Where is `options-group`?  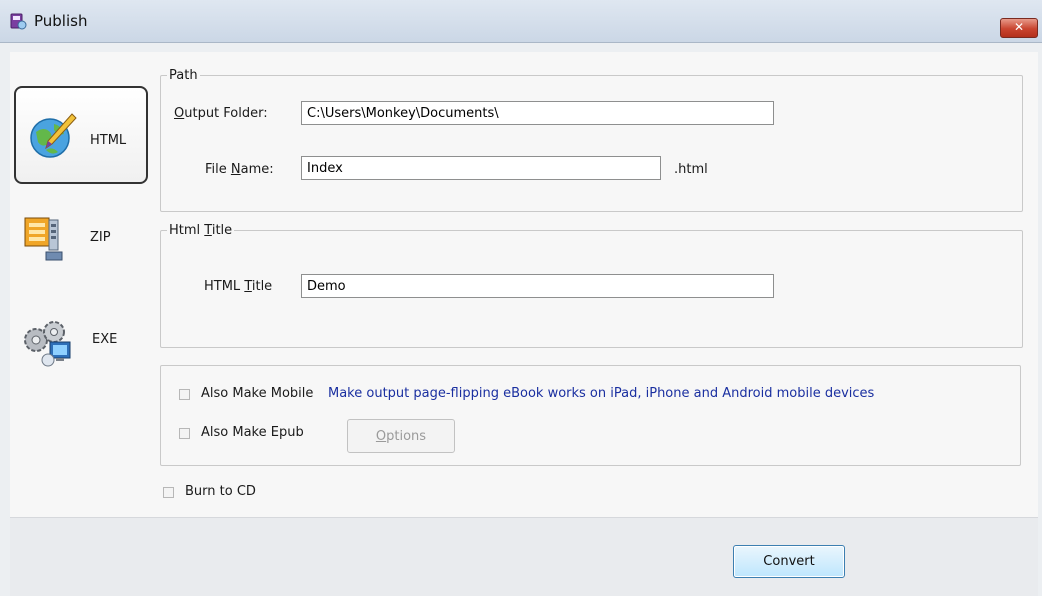
options-group is located at coordinates (590, 415).